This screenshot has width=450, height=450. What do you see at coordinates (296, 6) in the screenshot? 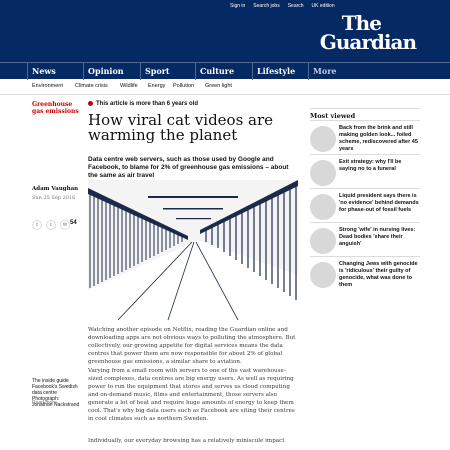
I see `search-link: Search` at bounding box center [296, 6].